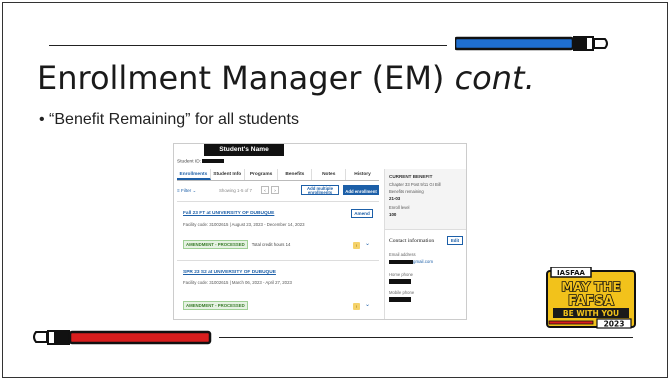 The image size is (670, 380). I want to click on mobile-phone-label: Mobile phone, so click(402, 292).